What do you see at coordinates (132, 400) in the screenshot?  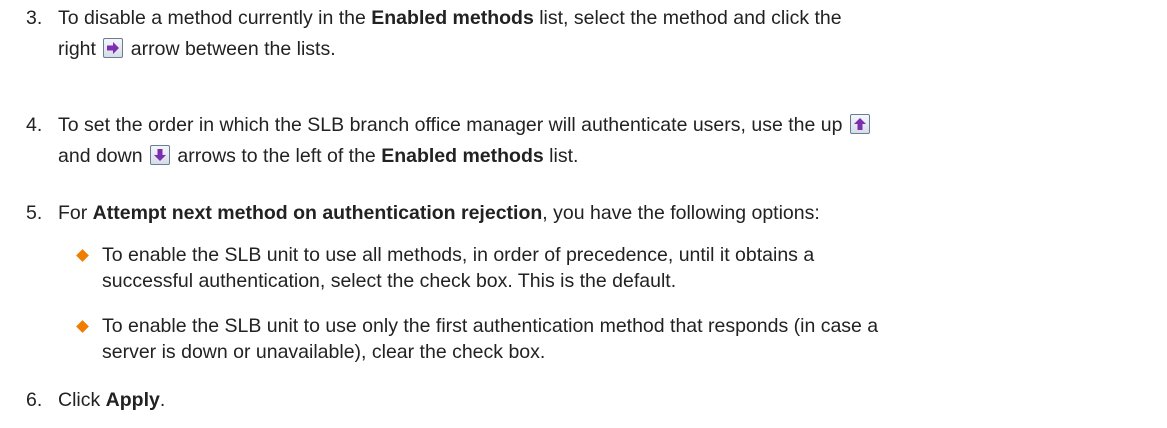 I see `bold-term: Apply` at bounding box center [132, 400].